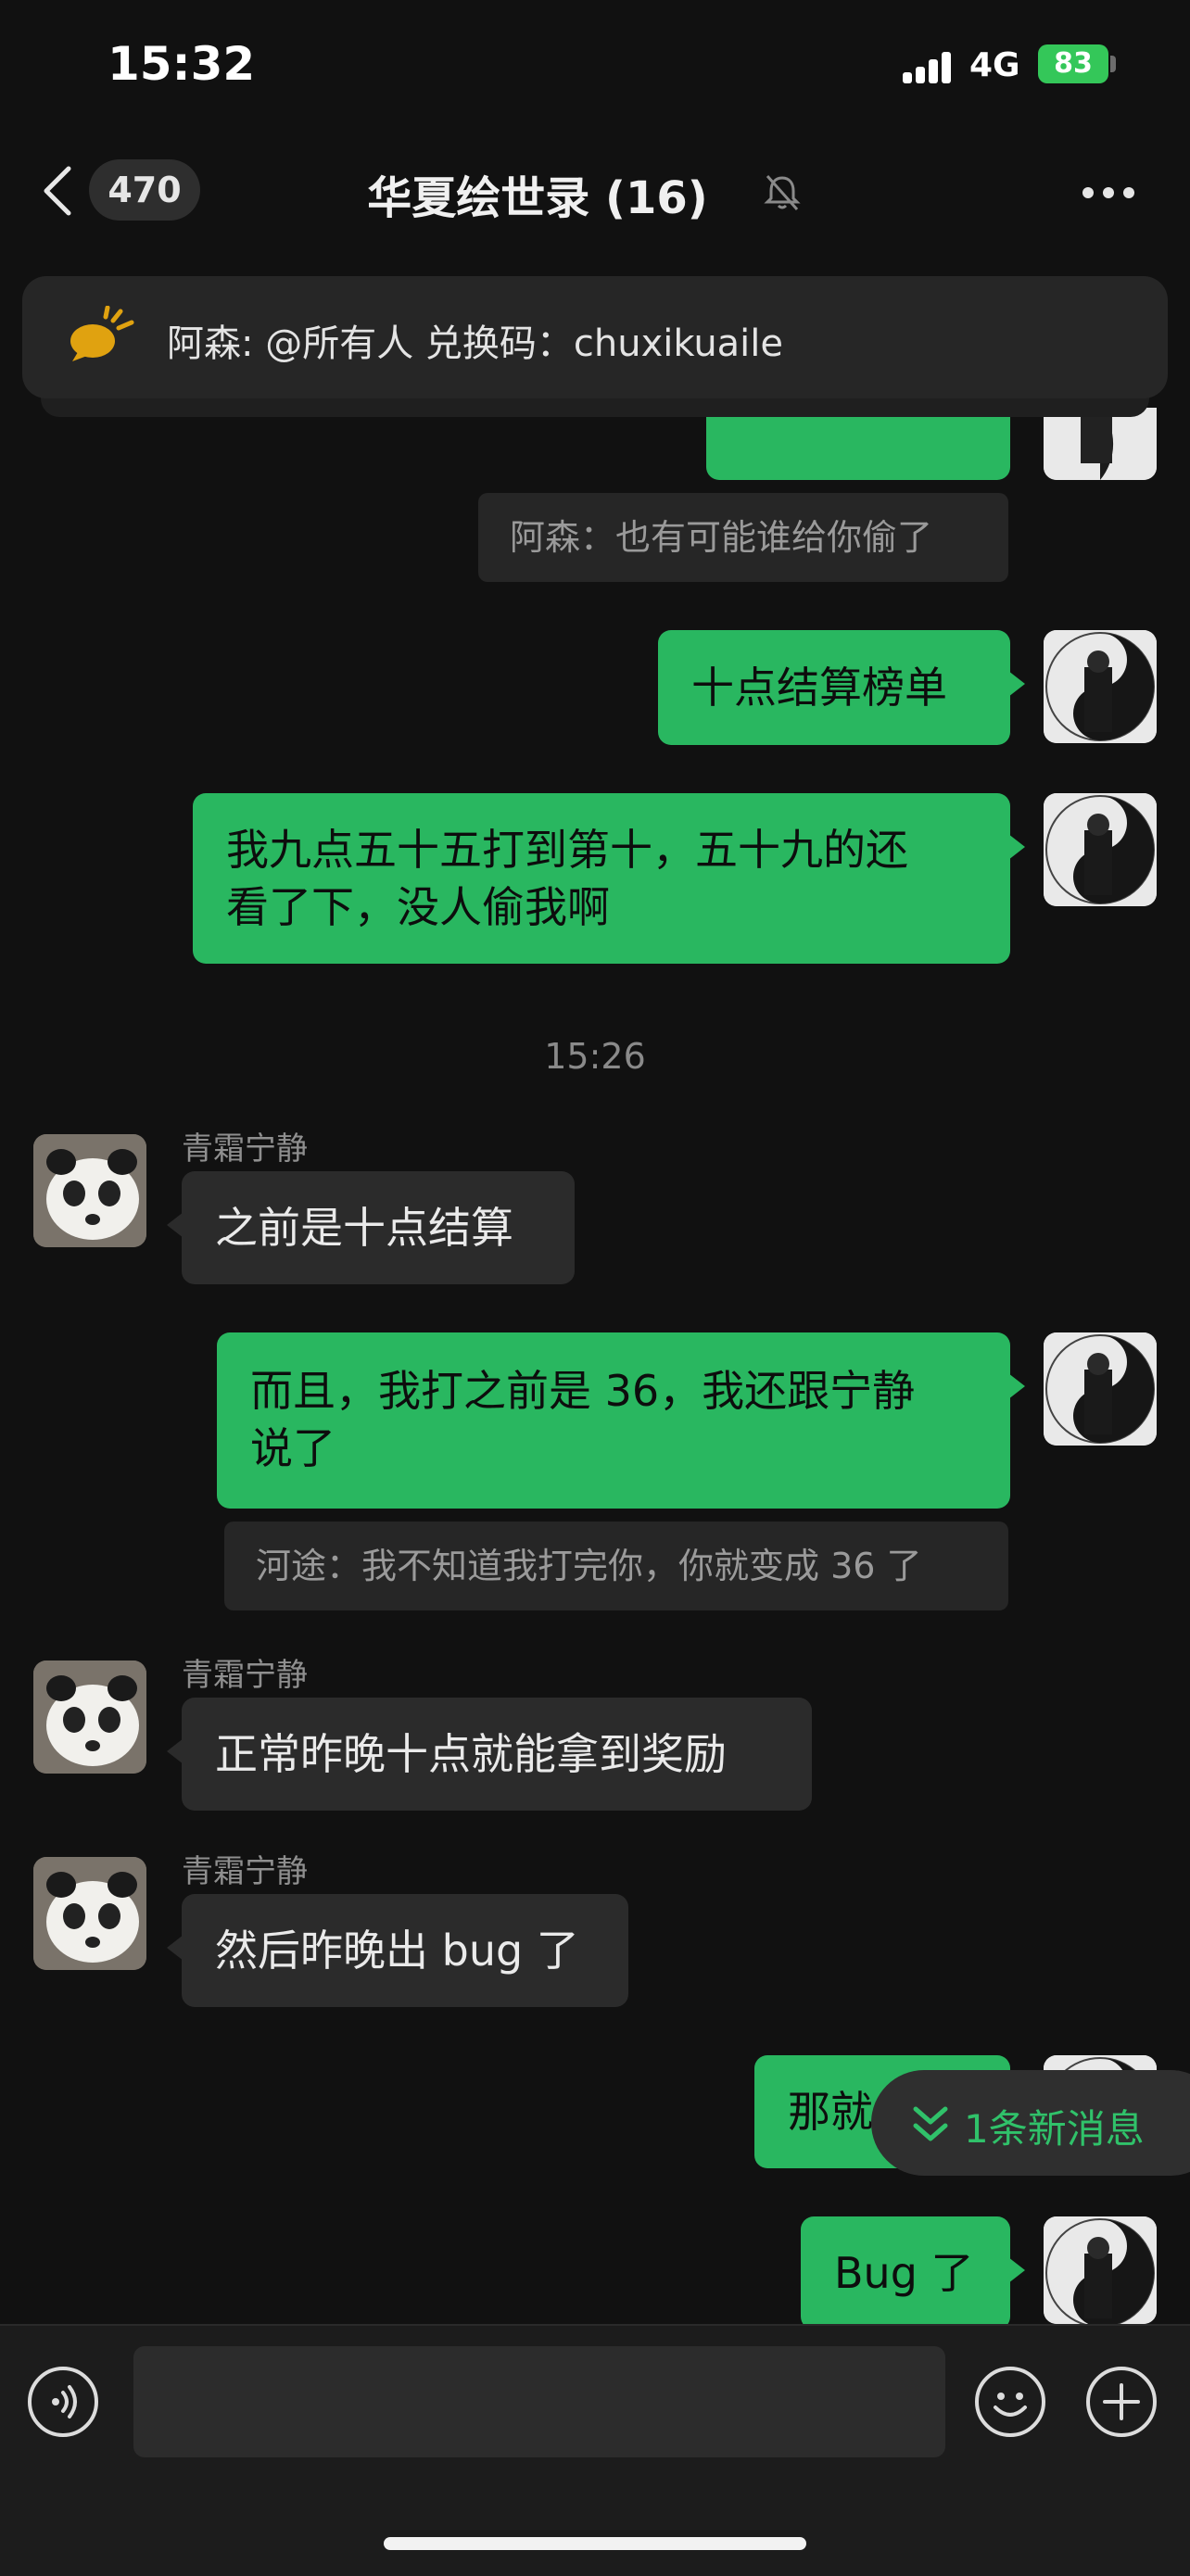 Image resolution: width=1190 pixels, height=2576 pixels. I want to click on emoji-button, so click(1010, 2402).